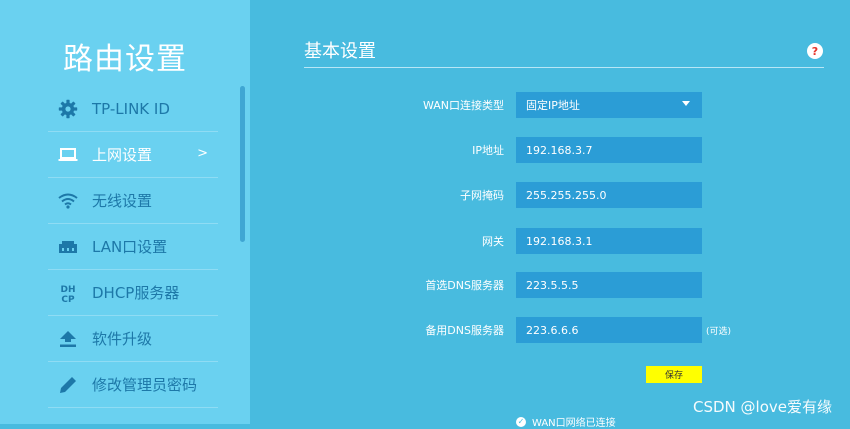  What do you see at coordinates (609, 285) in the screenshot?
I see `dns1-input: 223.5.5.5` at bounding box center [609, 285].